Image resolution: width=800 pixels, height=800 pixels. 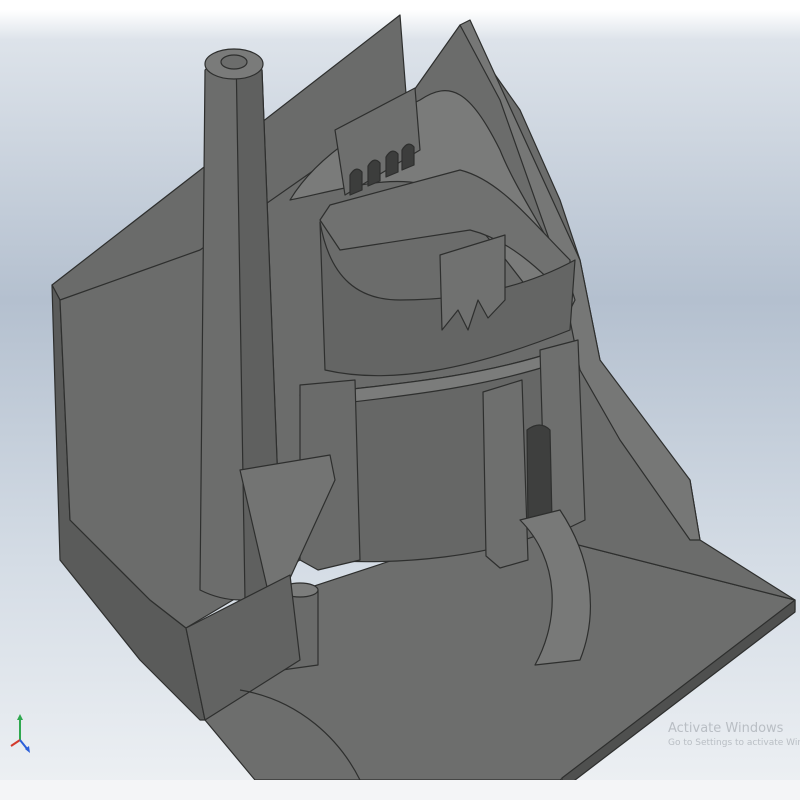 I want to click on view-axis-triad-icon, so click(x=20, y=734).